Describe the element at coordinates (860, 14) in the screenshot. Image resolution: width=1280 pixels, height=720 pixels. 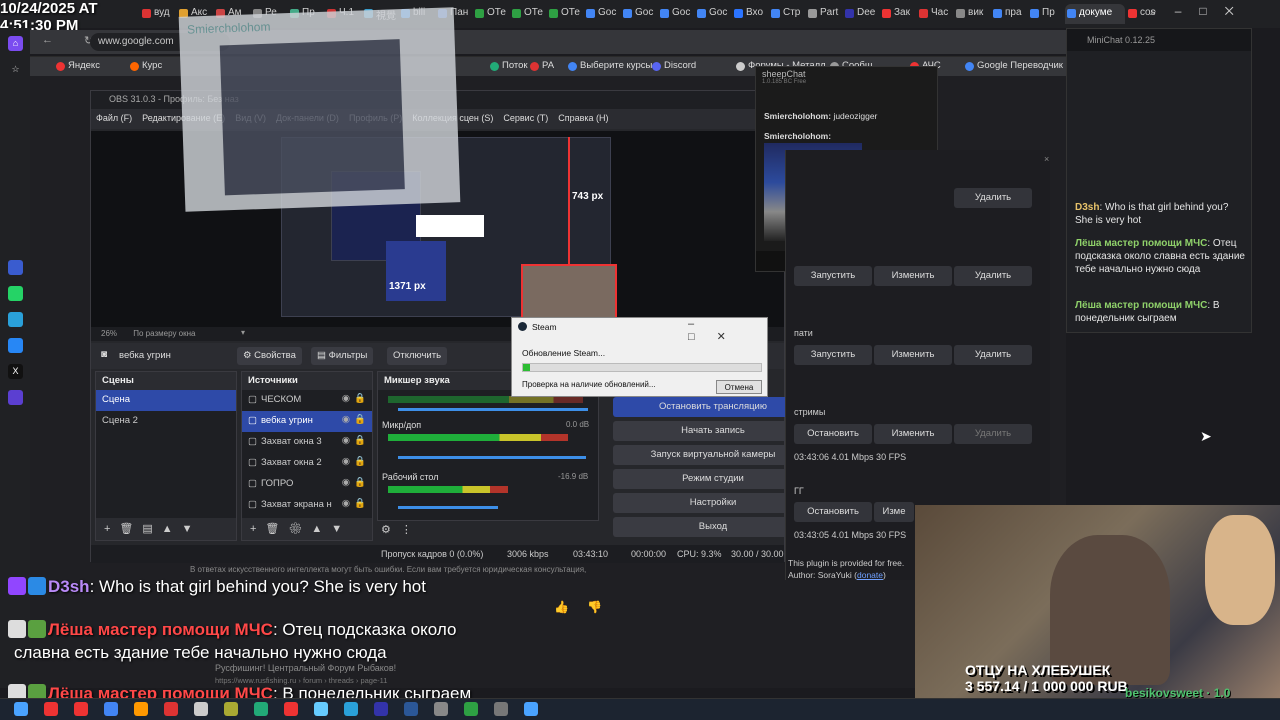
I see `browser-tab: Dee` at that location.